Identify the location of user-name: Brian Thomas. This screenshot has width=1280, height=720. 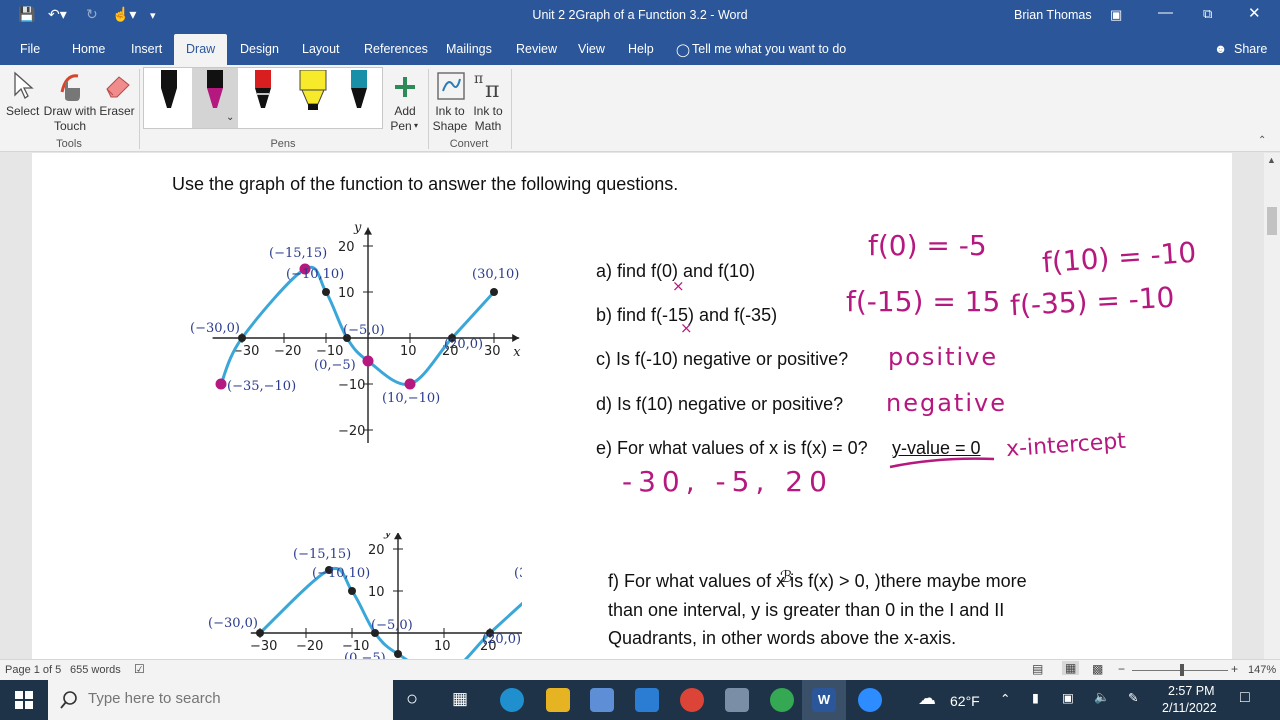
(1053, 15).